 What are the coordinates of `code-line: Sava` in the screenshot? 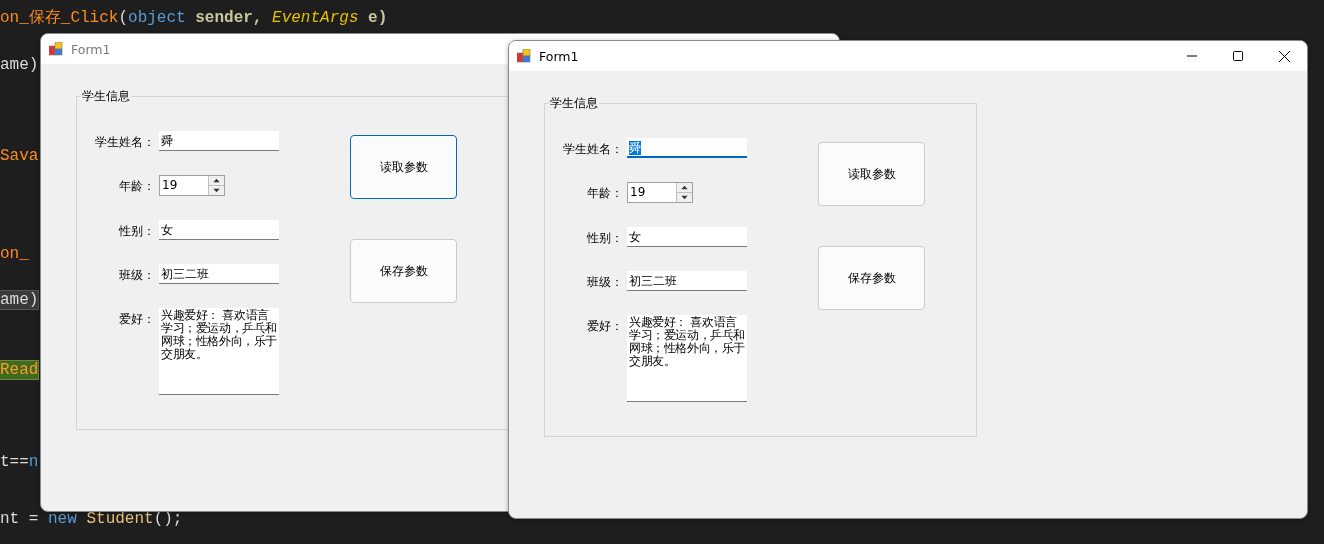 It's located at (19, 156).